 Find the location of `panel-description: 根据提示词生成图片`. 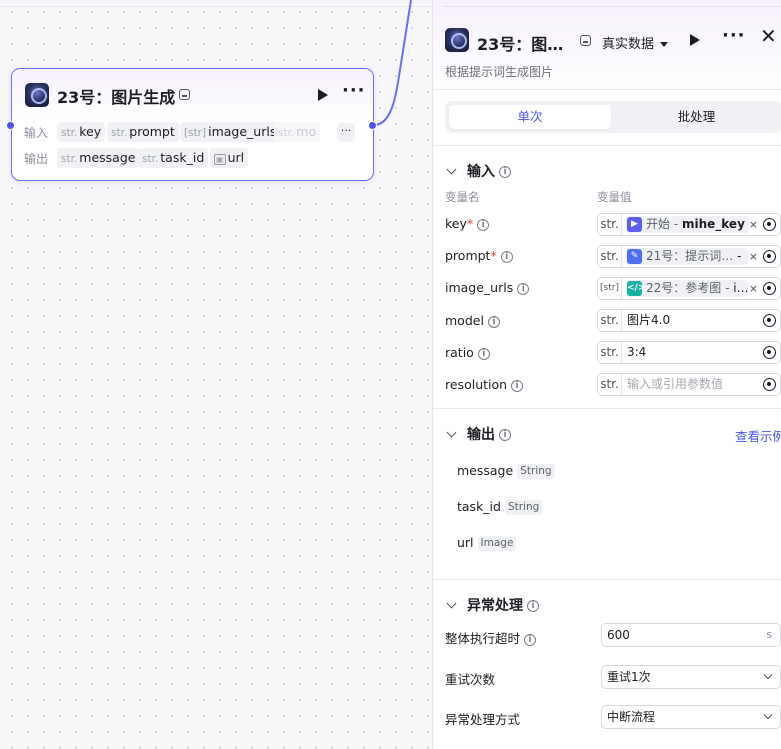

panel-description: 根据提示词生成图片 is located at coordinates (499, 72).